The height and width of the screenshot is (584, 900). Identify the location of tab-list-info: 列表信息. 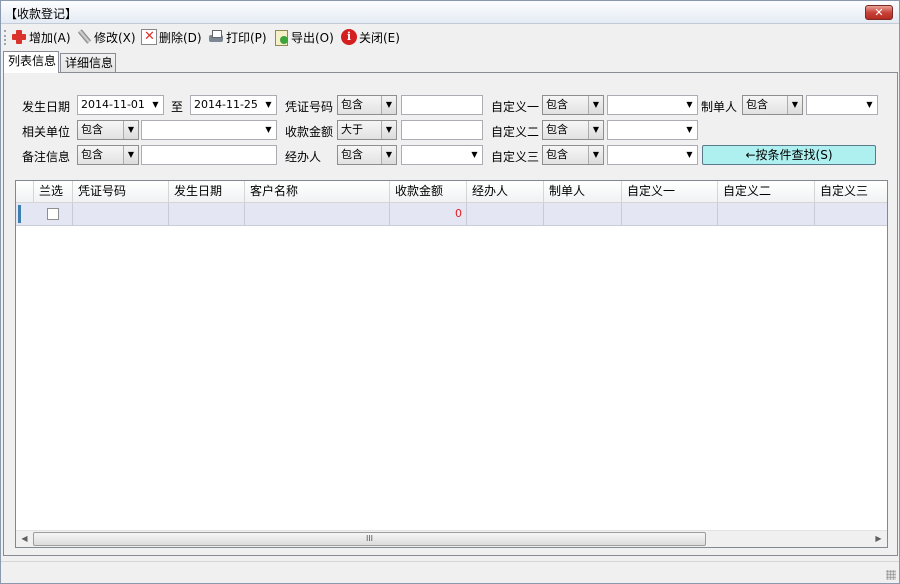
(31, 62).